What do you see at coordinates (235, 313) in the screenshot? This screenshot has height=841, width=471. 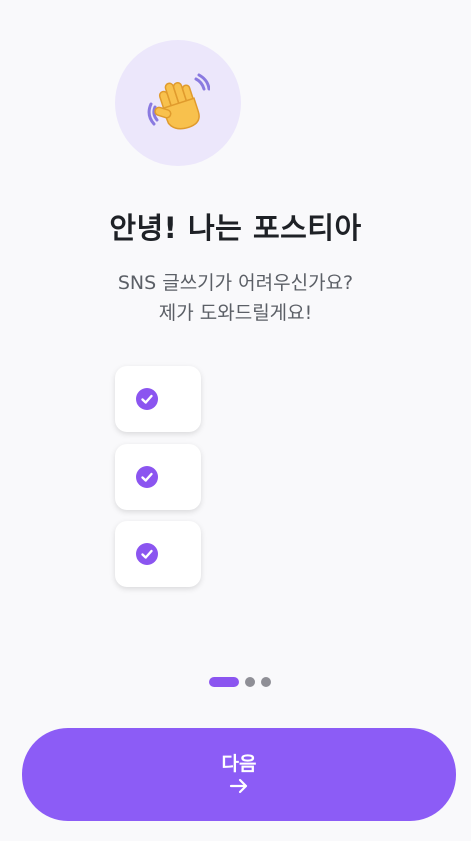 I see `subtitle-line-2: 제가 도와드릴게요!` at bounding box center [235, 313].